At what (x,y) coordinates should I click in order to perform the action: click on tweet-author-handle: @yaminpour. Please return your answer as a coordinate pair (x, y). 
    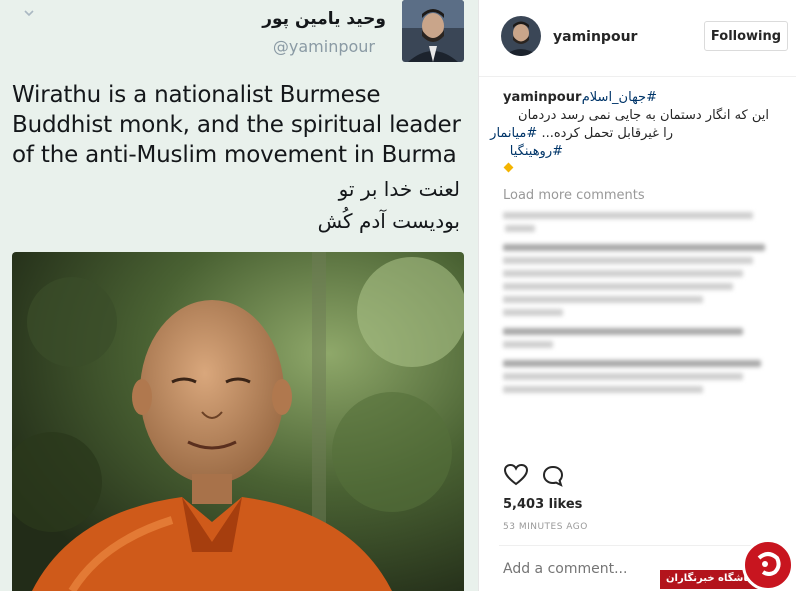
    Looking at the image, I should click on (324, 46).